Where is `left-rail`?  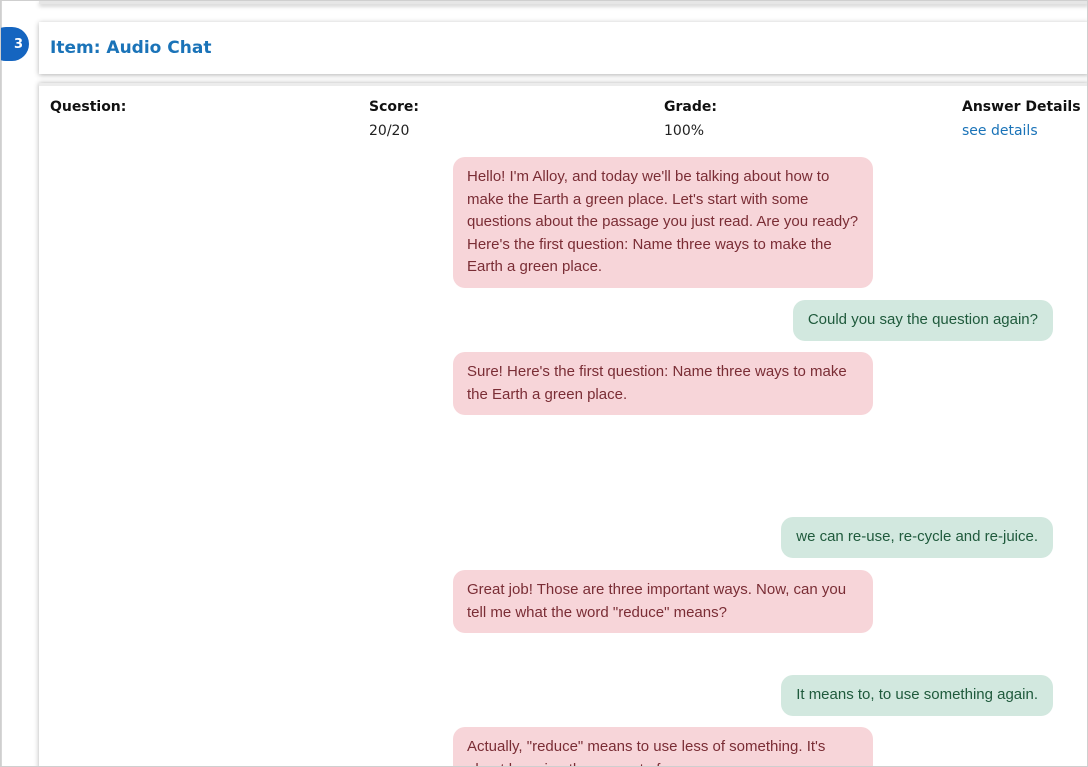
left-rail is located at coordinates (1, 383).